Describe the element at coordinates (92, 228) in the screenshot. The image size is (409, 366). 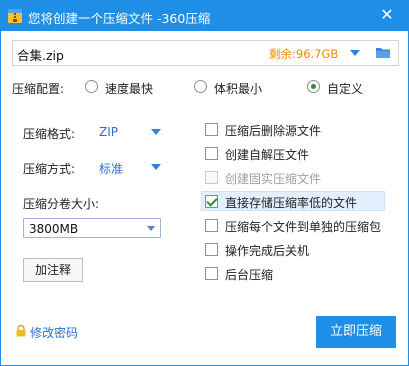
I see `split-size-select: 3800MB` at that location.